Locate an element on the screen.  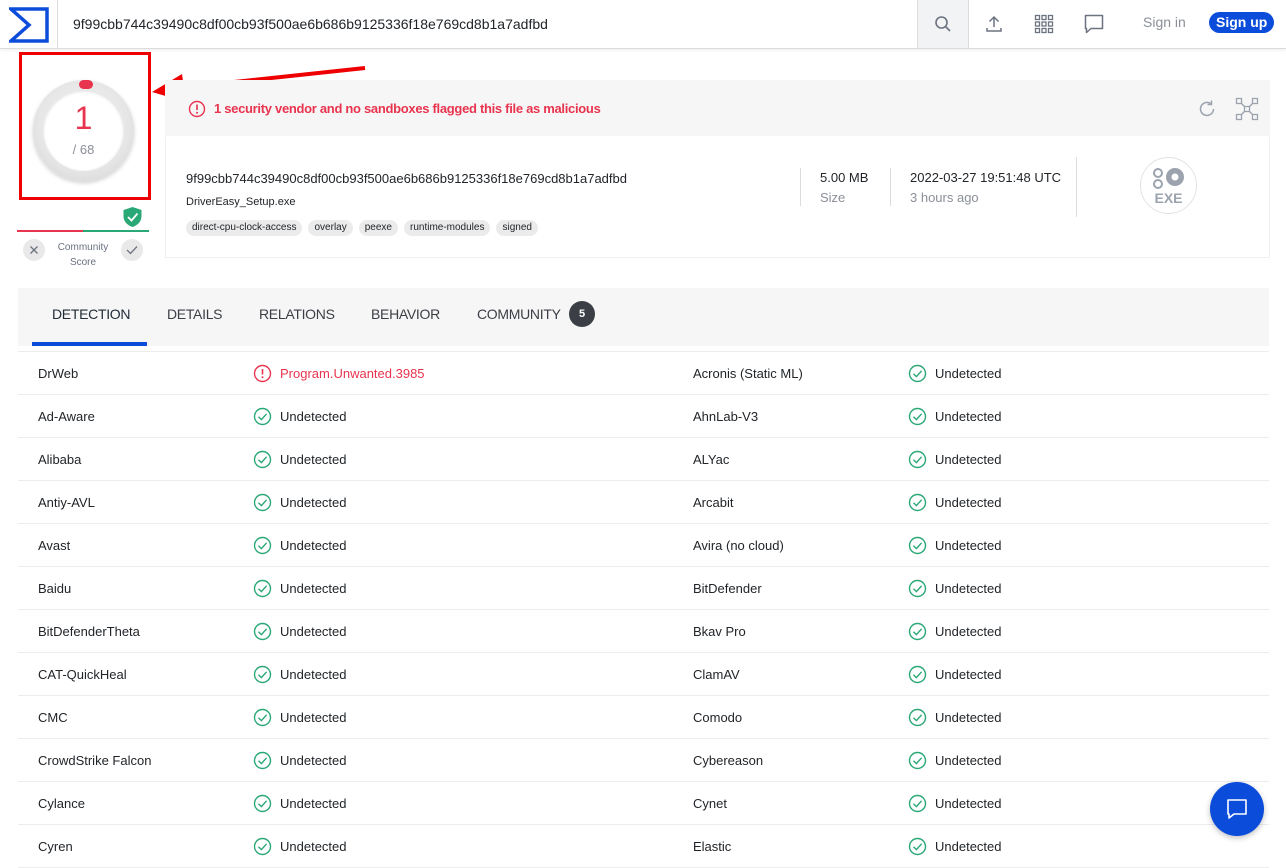
virustotal-logo is located at coordinates (29, 24).